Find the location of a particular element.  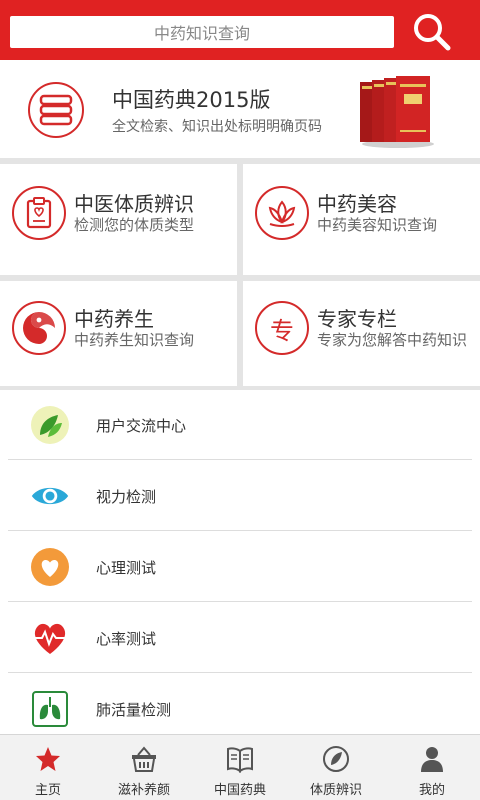

tile-subtitle: 专家为您解答中药知识 is located at coordinates (392, 340).